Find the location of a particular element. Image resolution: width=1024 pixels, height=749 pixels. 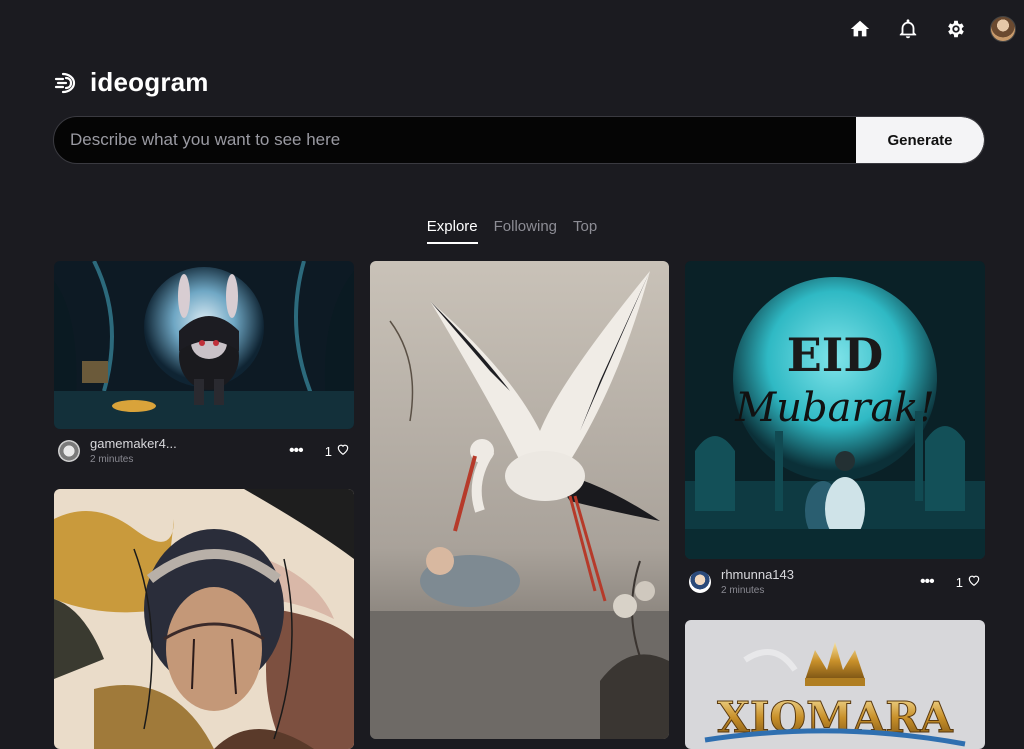

generate-button: Generate is located at coordinates (920, 140).